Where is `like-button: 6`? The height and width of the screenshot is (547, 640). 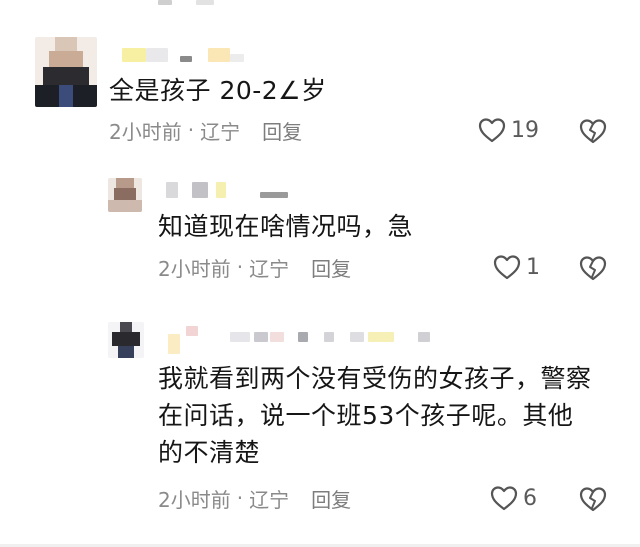 like-button: 6 is located at coordinates (513, 498).